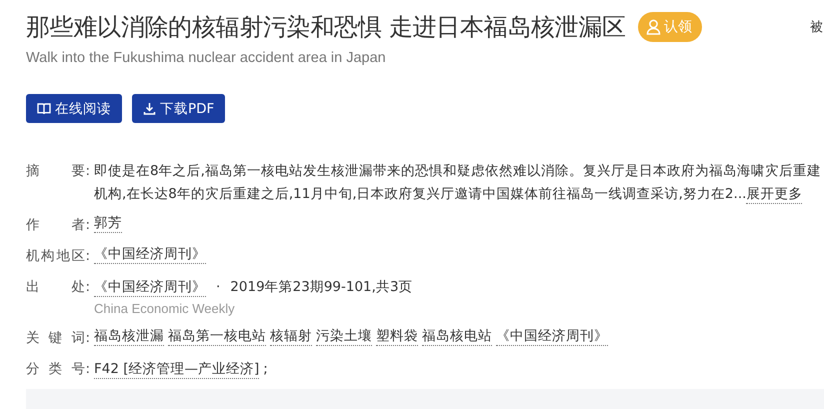 The width and height of the screenshot is (824, 409). I want to click on keyword-link: 核辐射, so click(291, 336).